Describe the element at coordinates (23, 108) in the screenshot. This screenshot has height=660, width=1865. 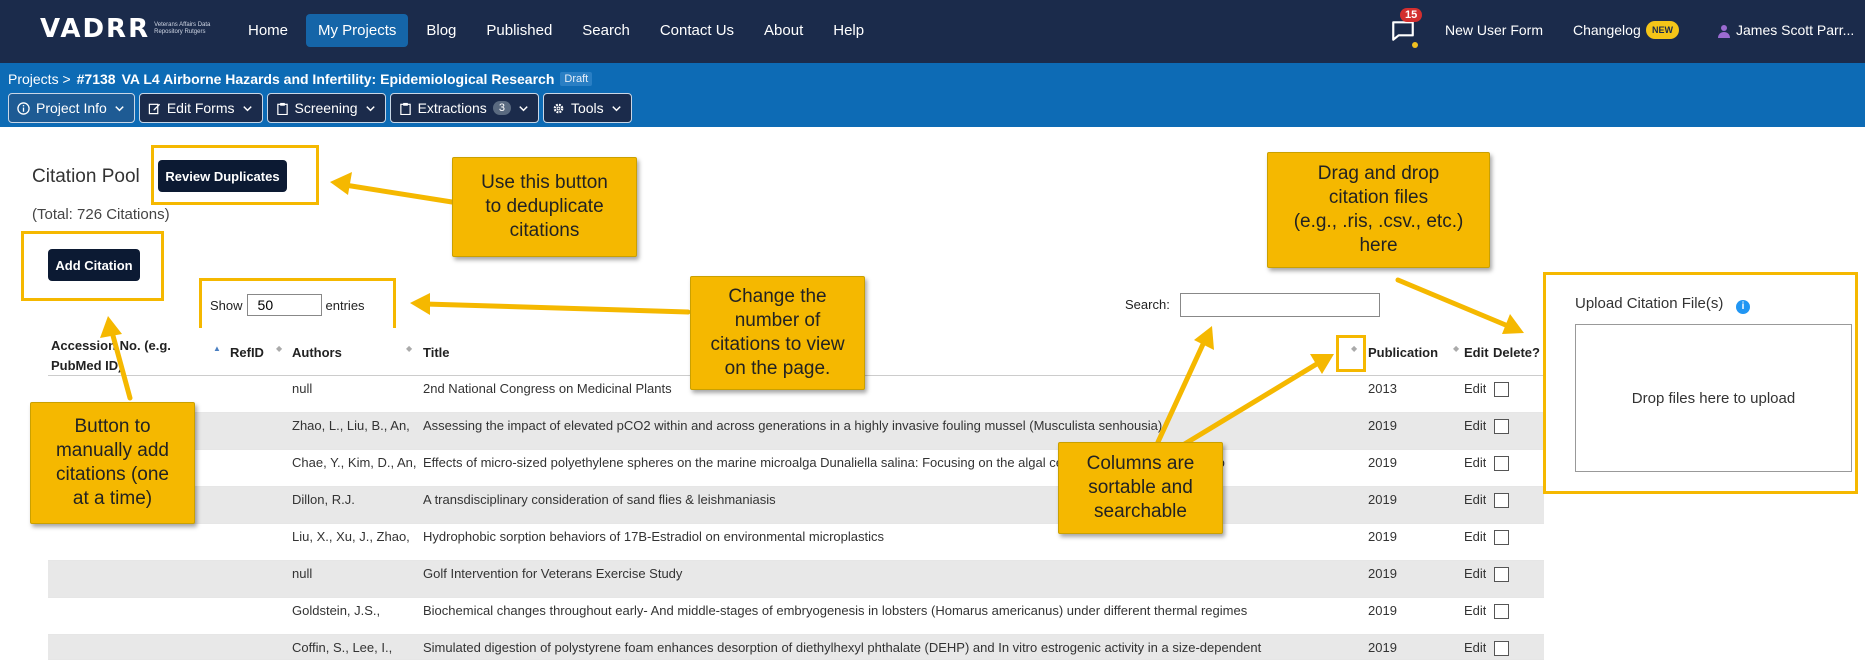
I see `info-icon` at that location.